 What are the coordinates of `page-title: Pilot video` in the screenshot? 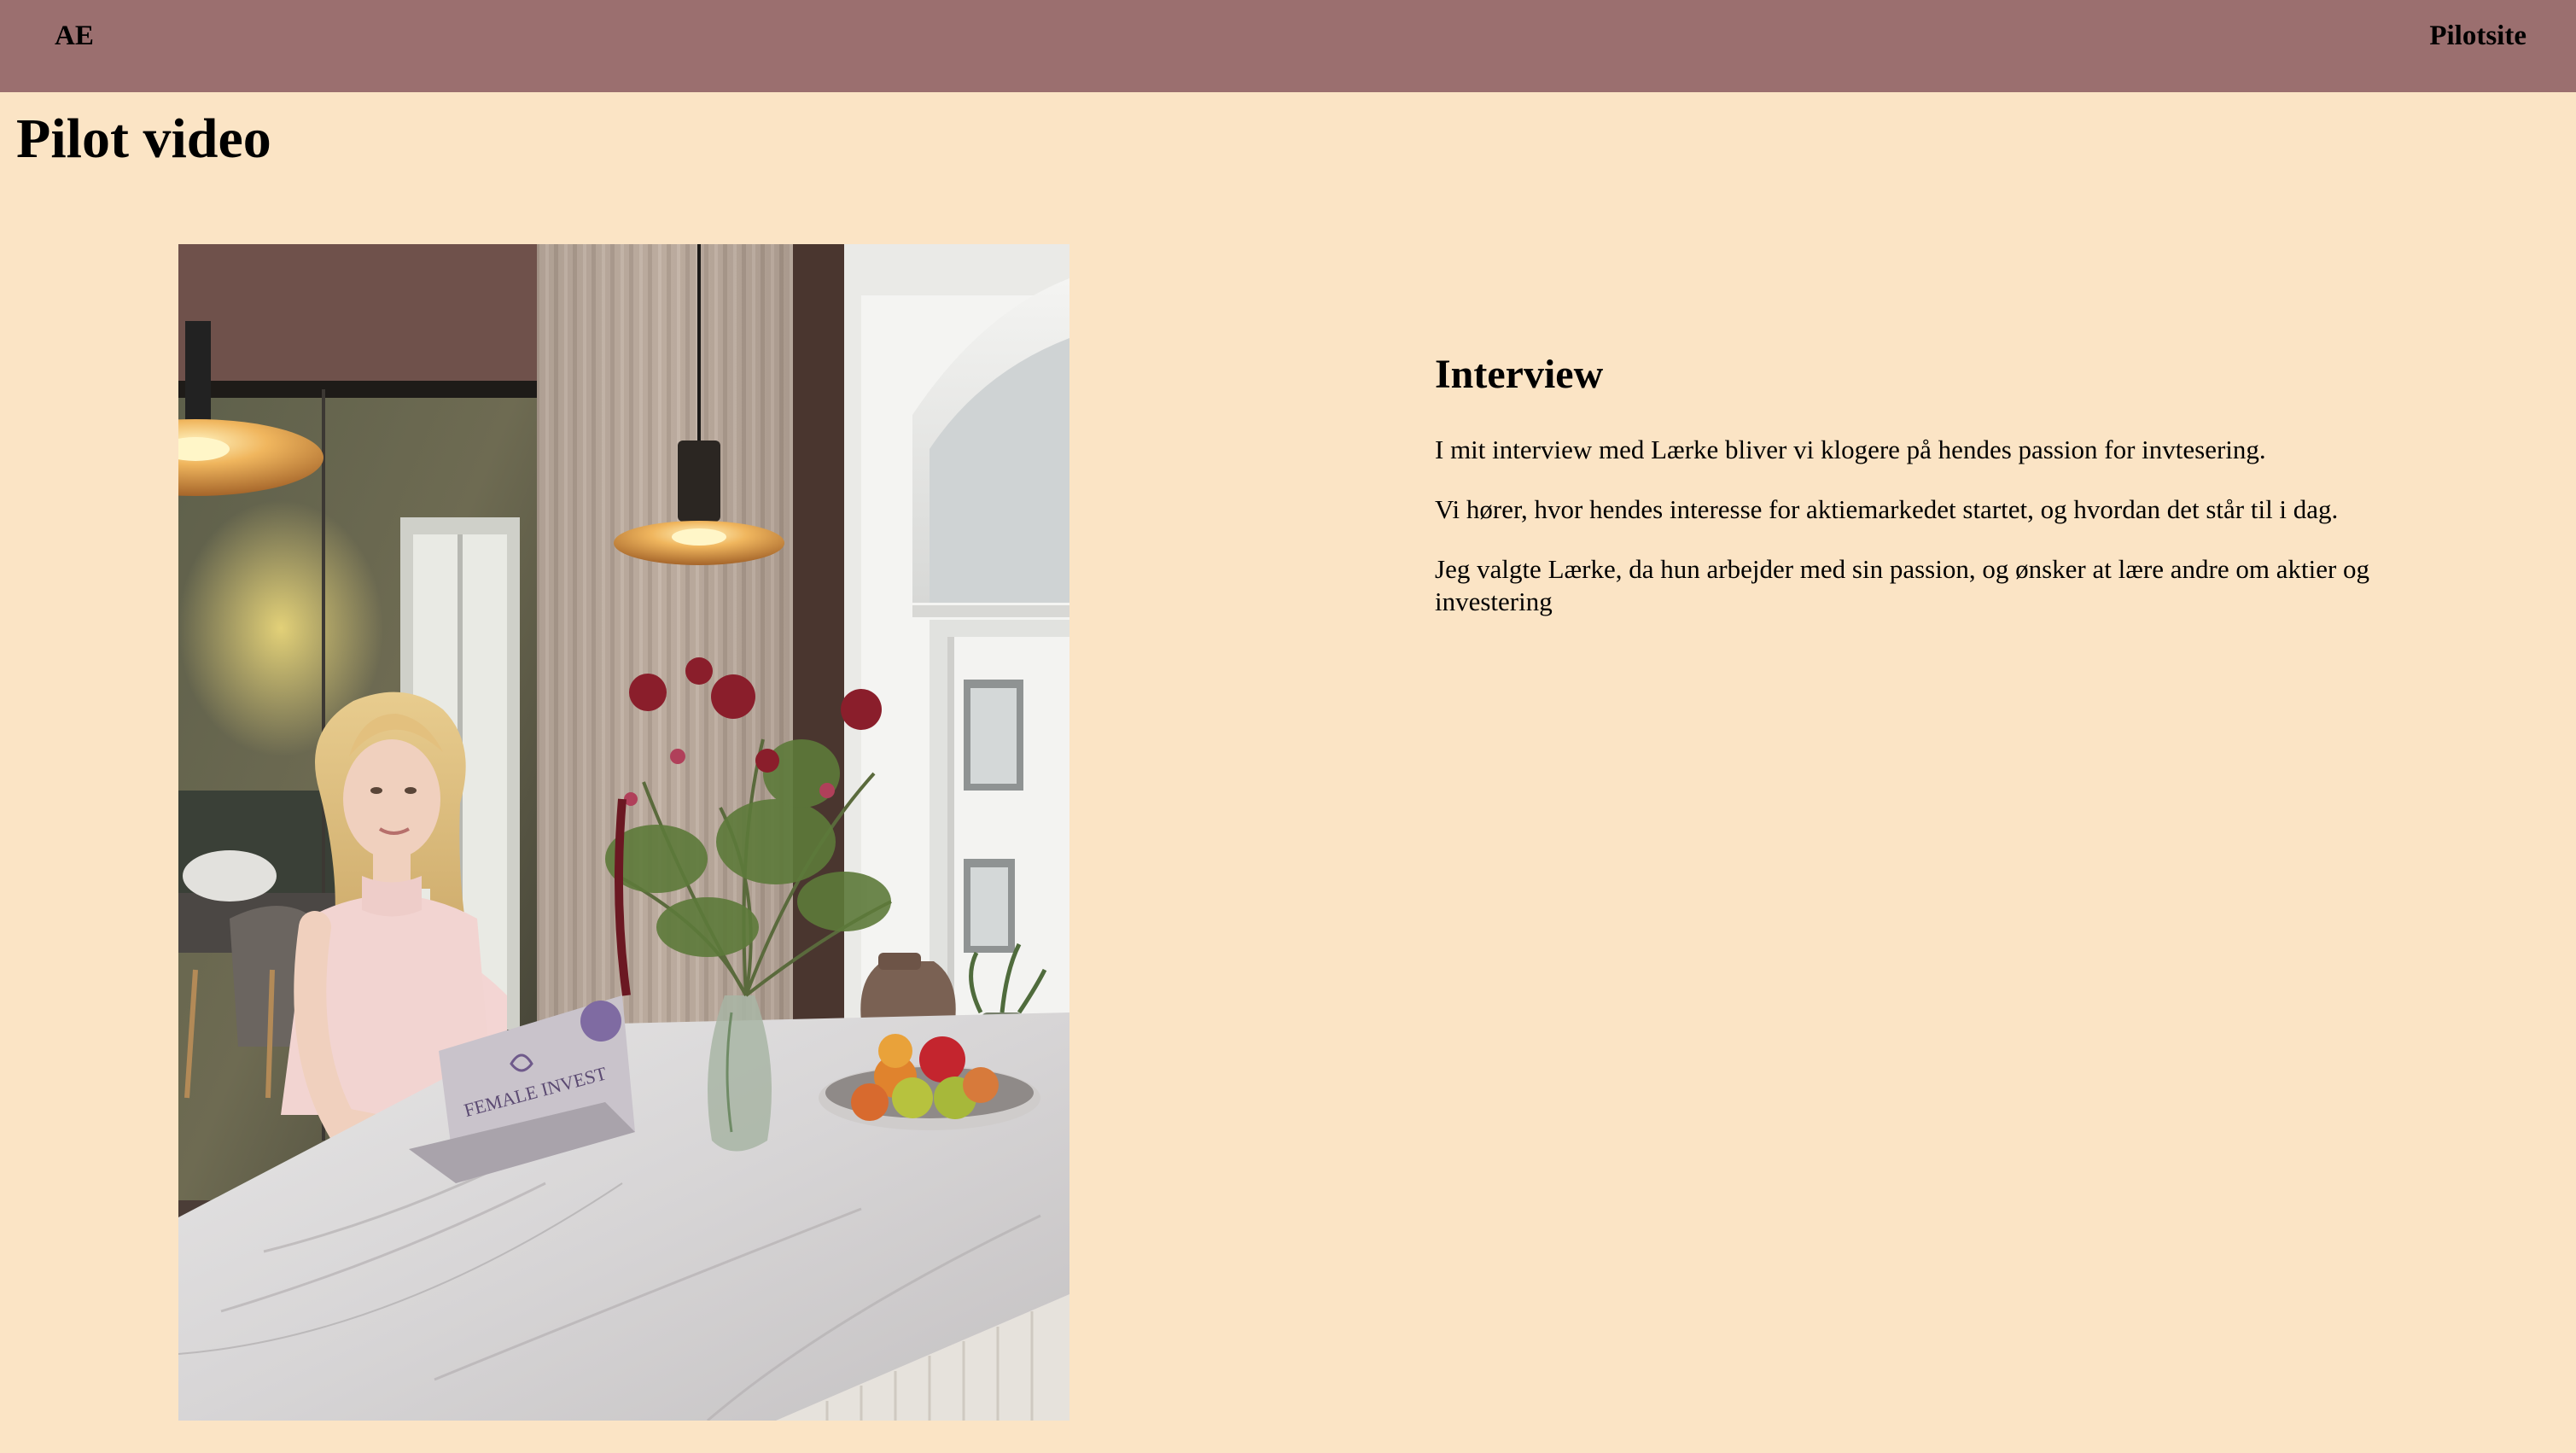 It's located at (143, 139).